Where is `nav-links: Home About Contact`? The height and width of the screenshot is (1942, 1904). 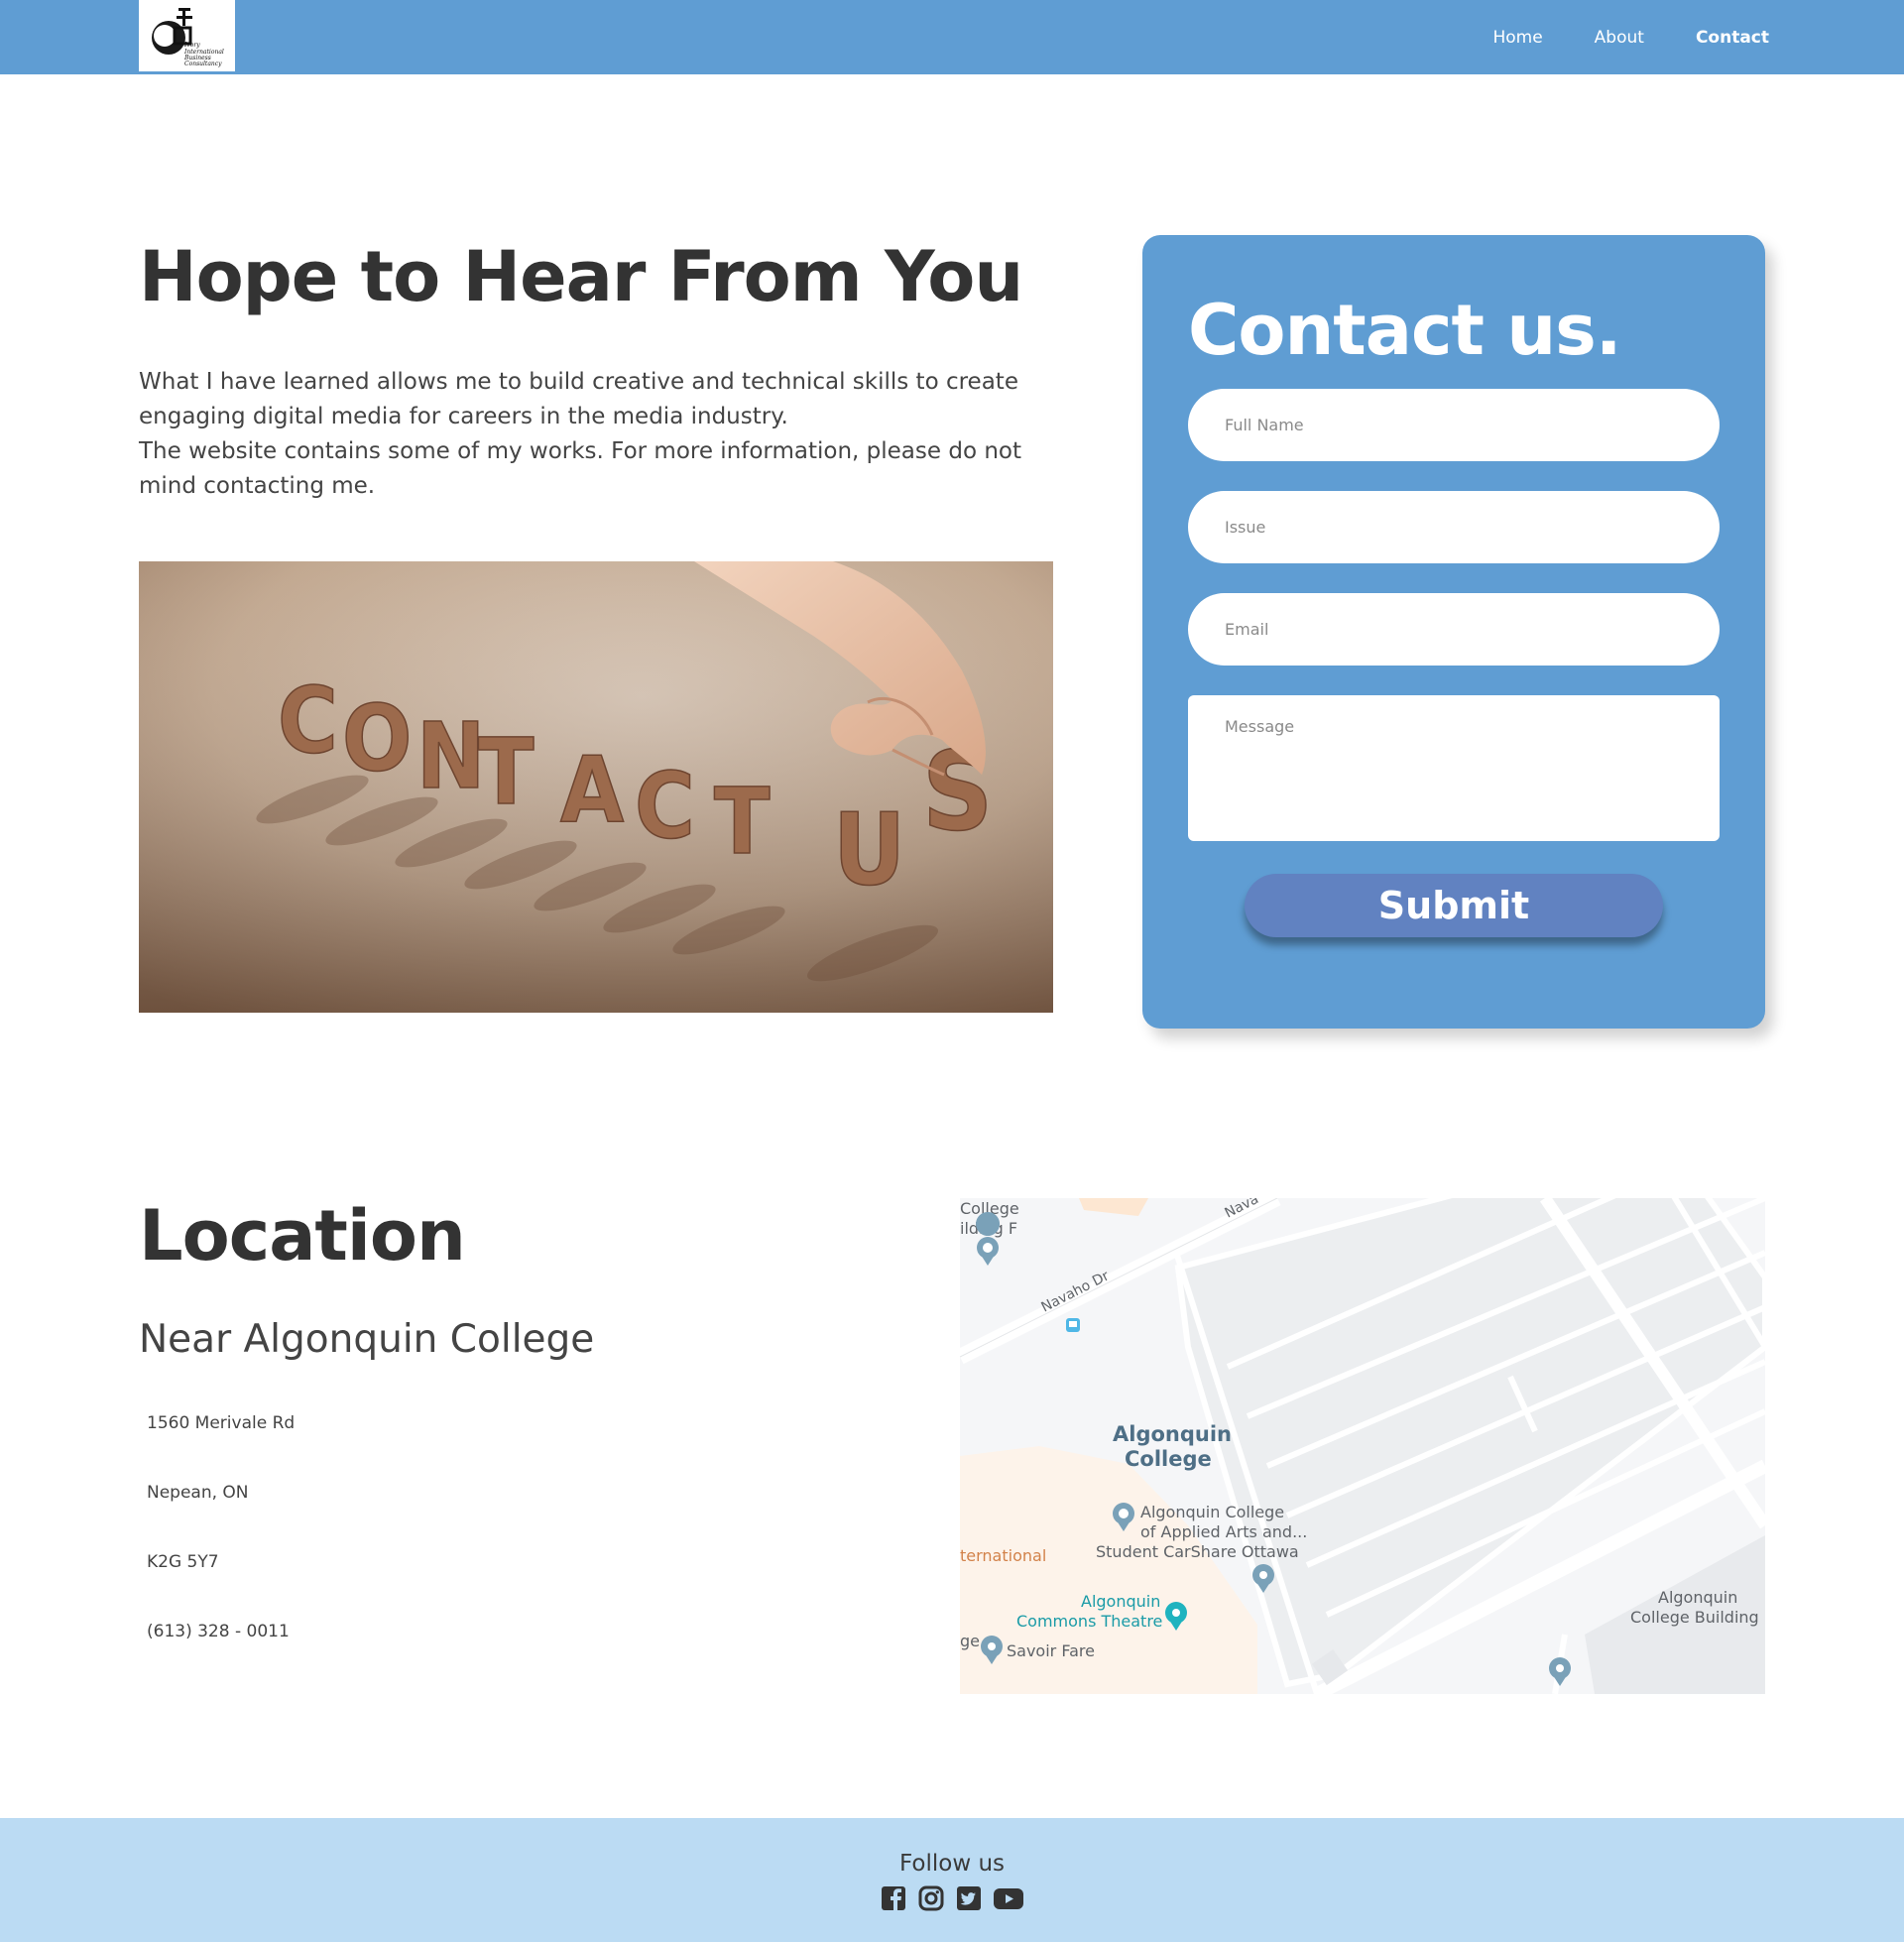 nav-links: Home About Contact is located at coordinates (1605, 37).